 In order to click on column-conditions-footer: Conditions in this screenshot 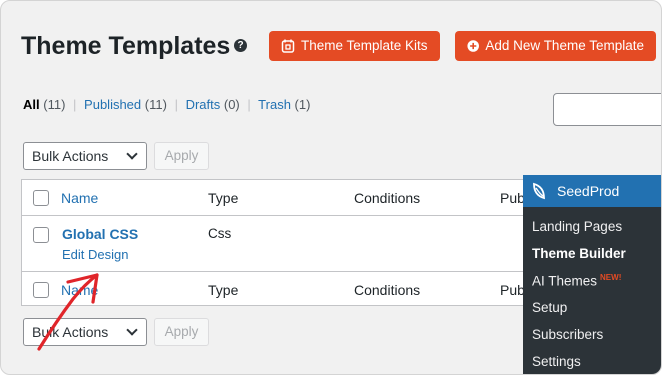, I will do `click(387, 290)`.